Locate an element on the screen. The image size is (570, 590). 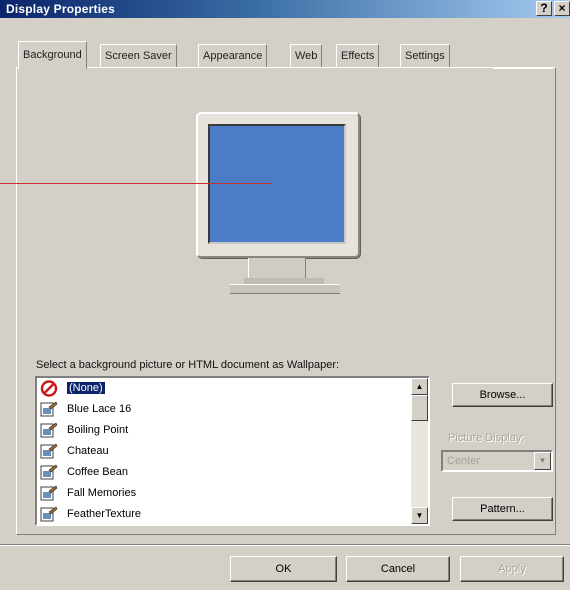
footer-separator is located at coordinates (285, 545).